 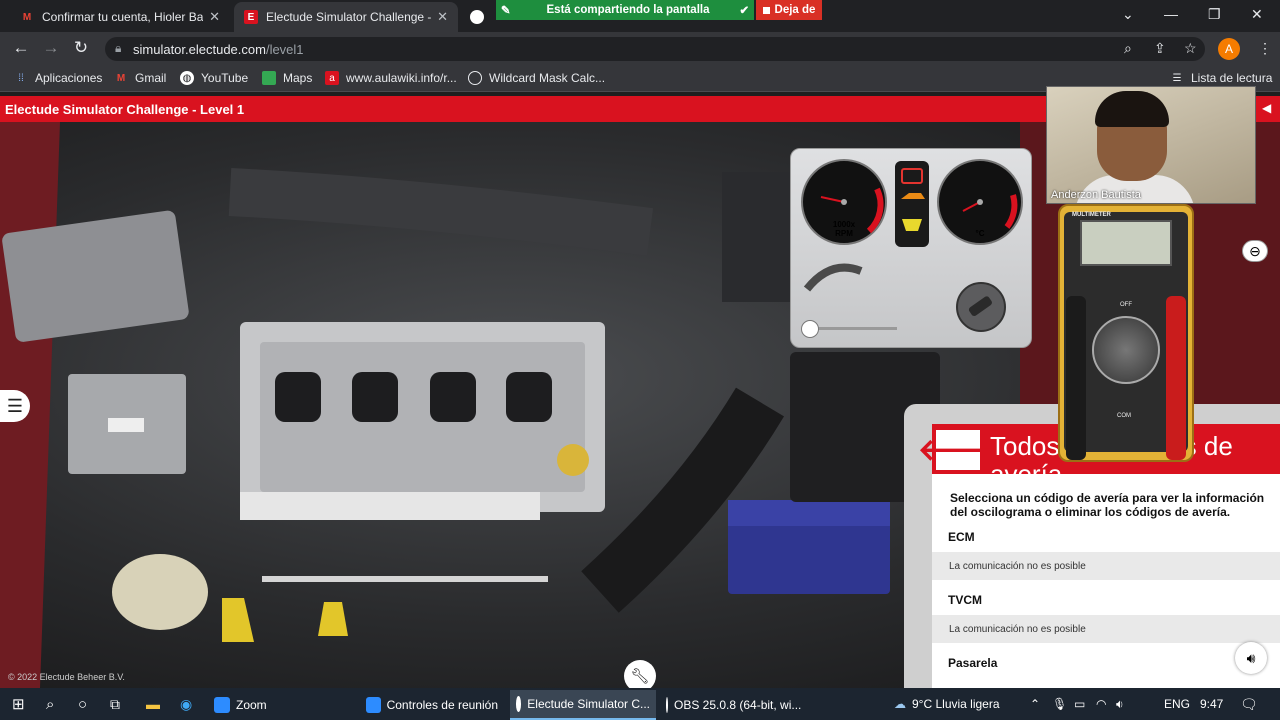 What do you see at coordinates (18, 704) in the screenshot?
I see `windows-start-icon: ⊞` at bounding box center [18, 704].